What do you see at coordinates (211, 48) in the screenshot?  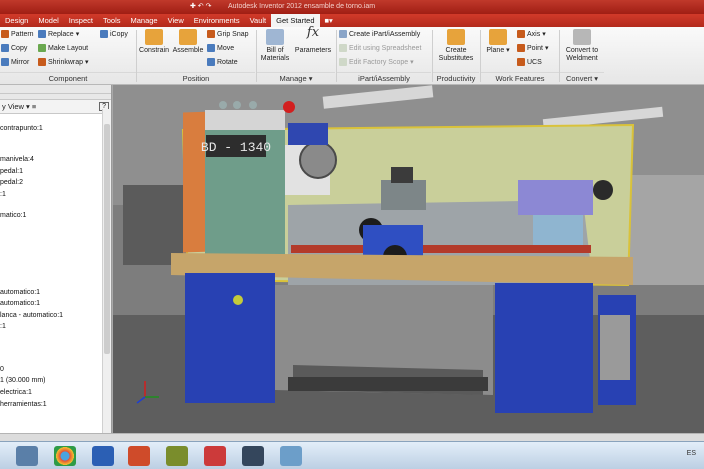 I see `move-icon` at bounding box center [211, 48].